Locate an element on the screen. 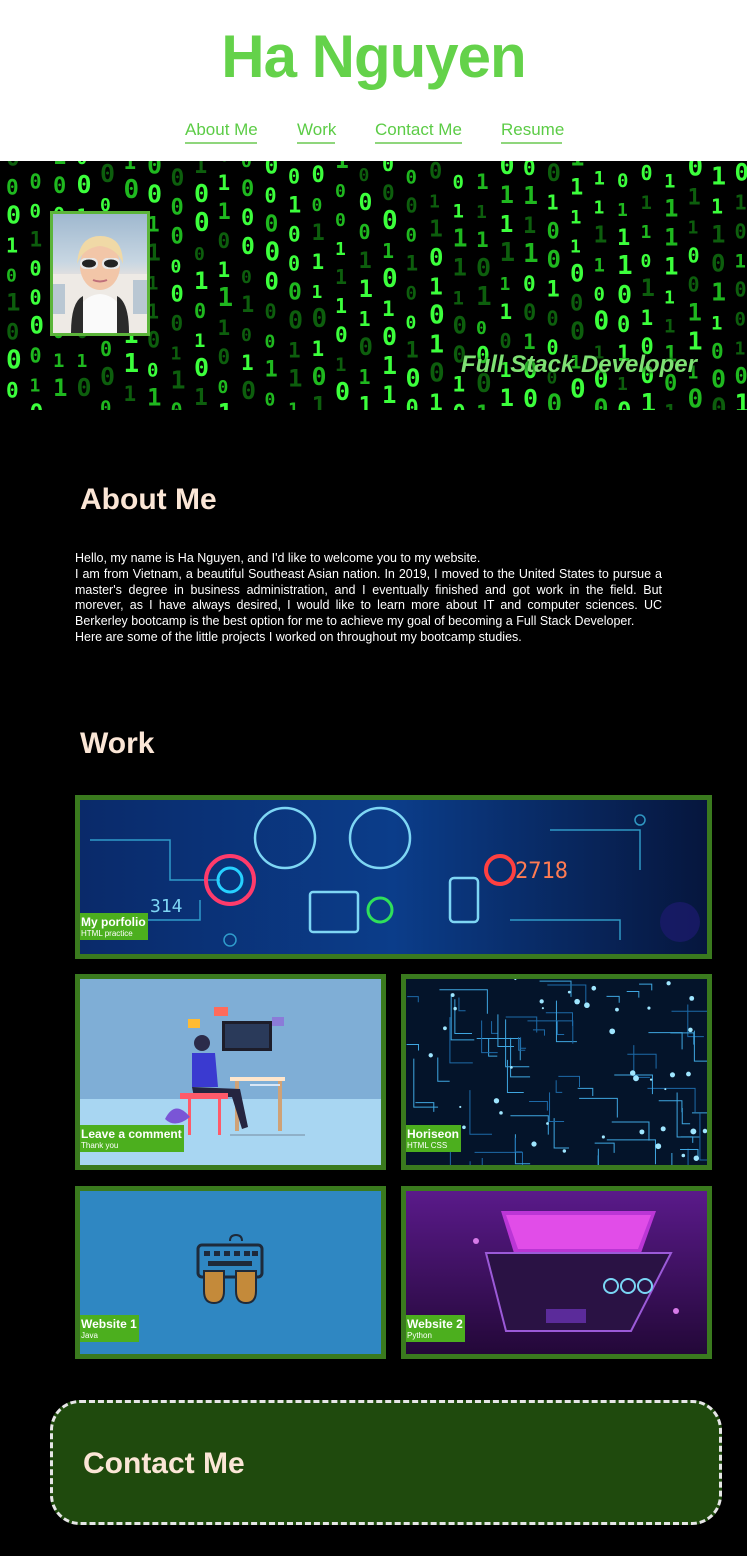 The image size is (747, 1556). project-title: My porfolio is located at coordinates (113, 922).